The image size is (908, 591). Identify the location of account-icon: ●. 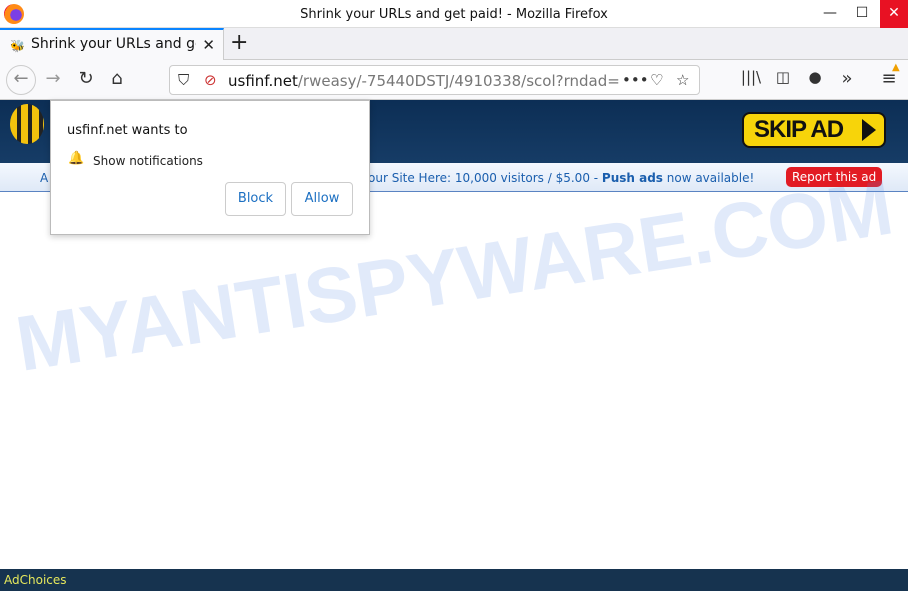
(815, 77).